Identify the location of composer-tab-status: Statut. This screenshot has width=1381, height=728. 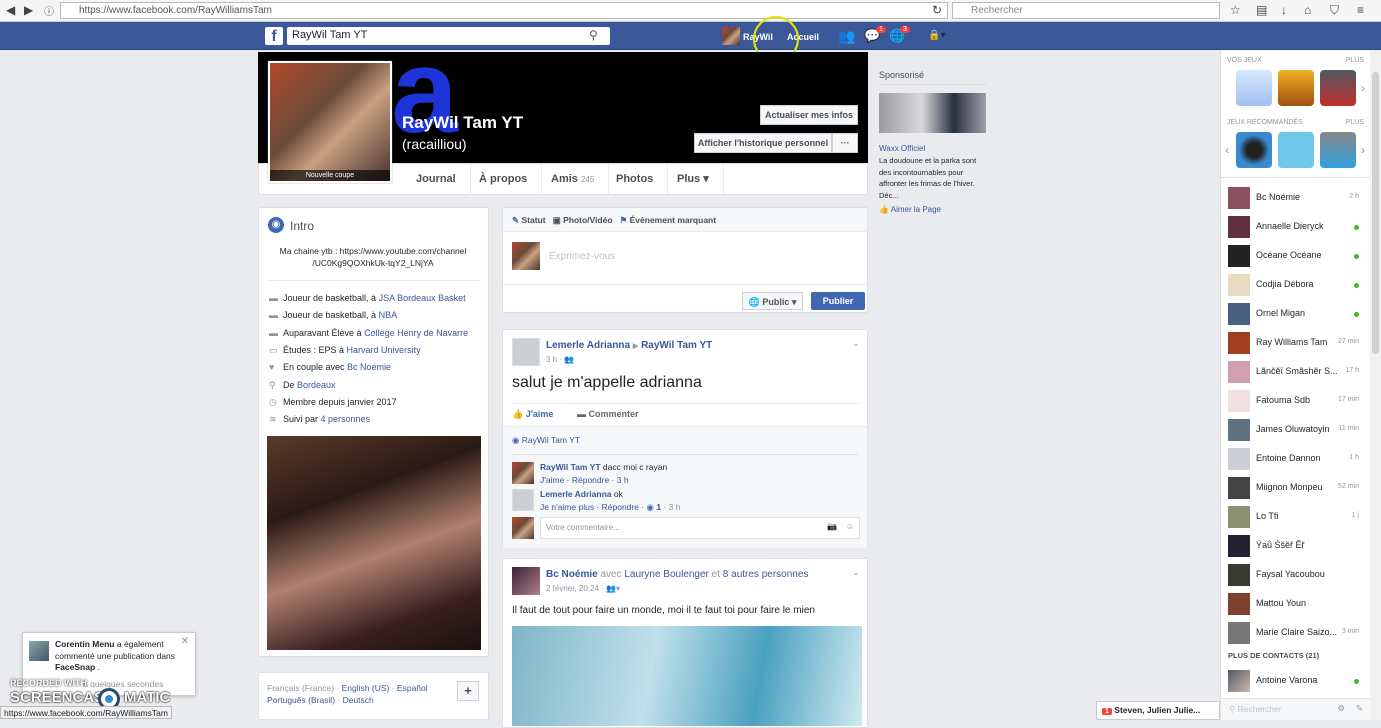
(534, 220).